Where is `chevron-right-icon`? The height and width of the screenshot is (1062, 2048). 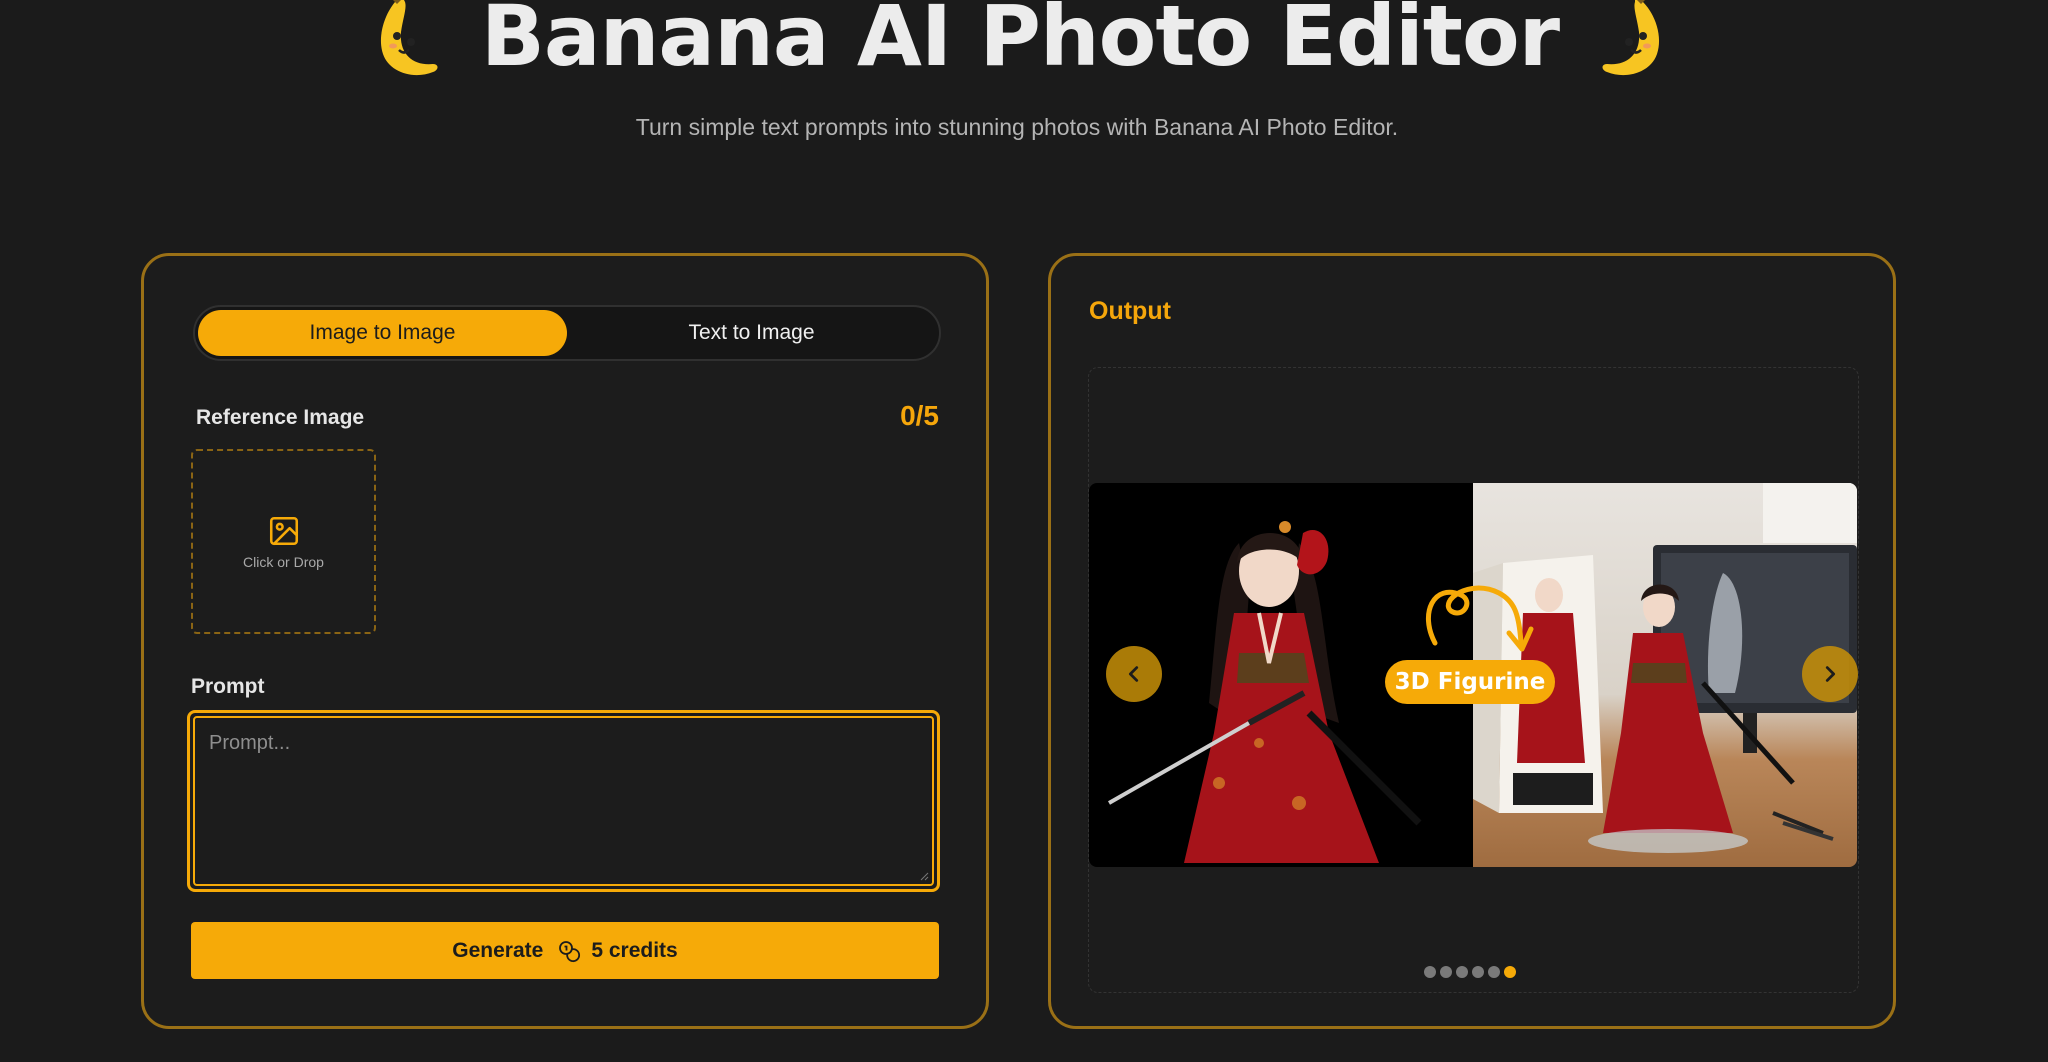 chevron-right-icon is located at coordinates (1830, 674).